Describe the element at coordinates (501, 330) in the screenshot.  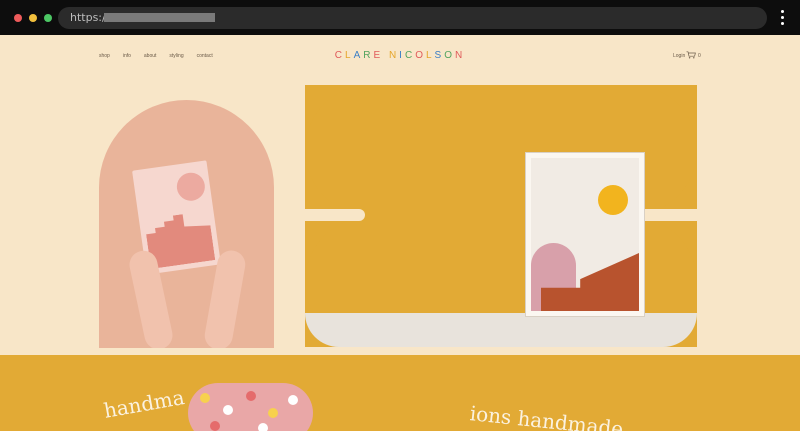
I see `floor` at that location.